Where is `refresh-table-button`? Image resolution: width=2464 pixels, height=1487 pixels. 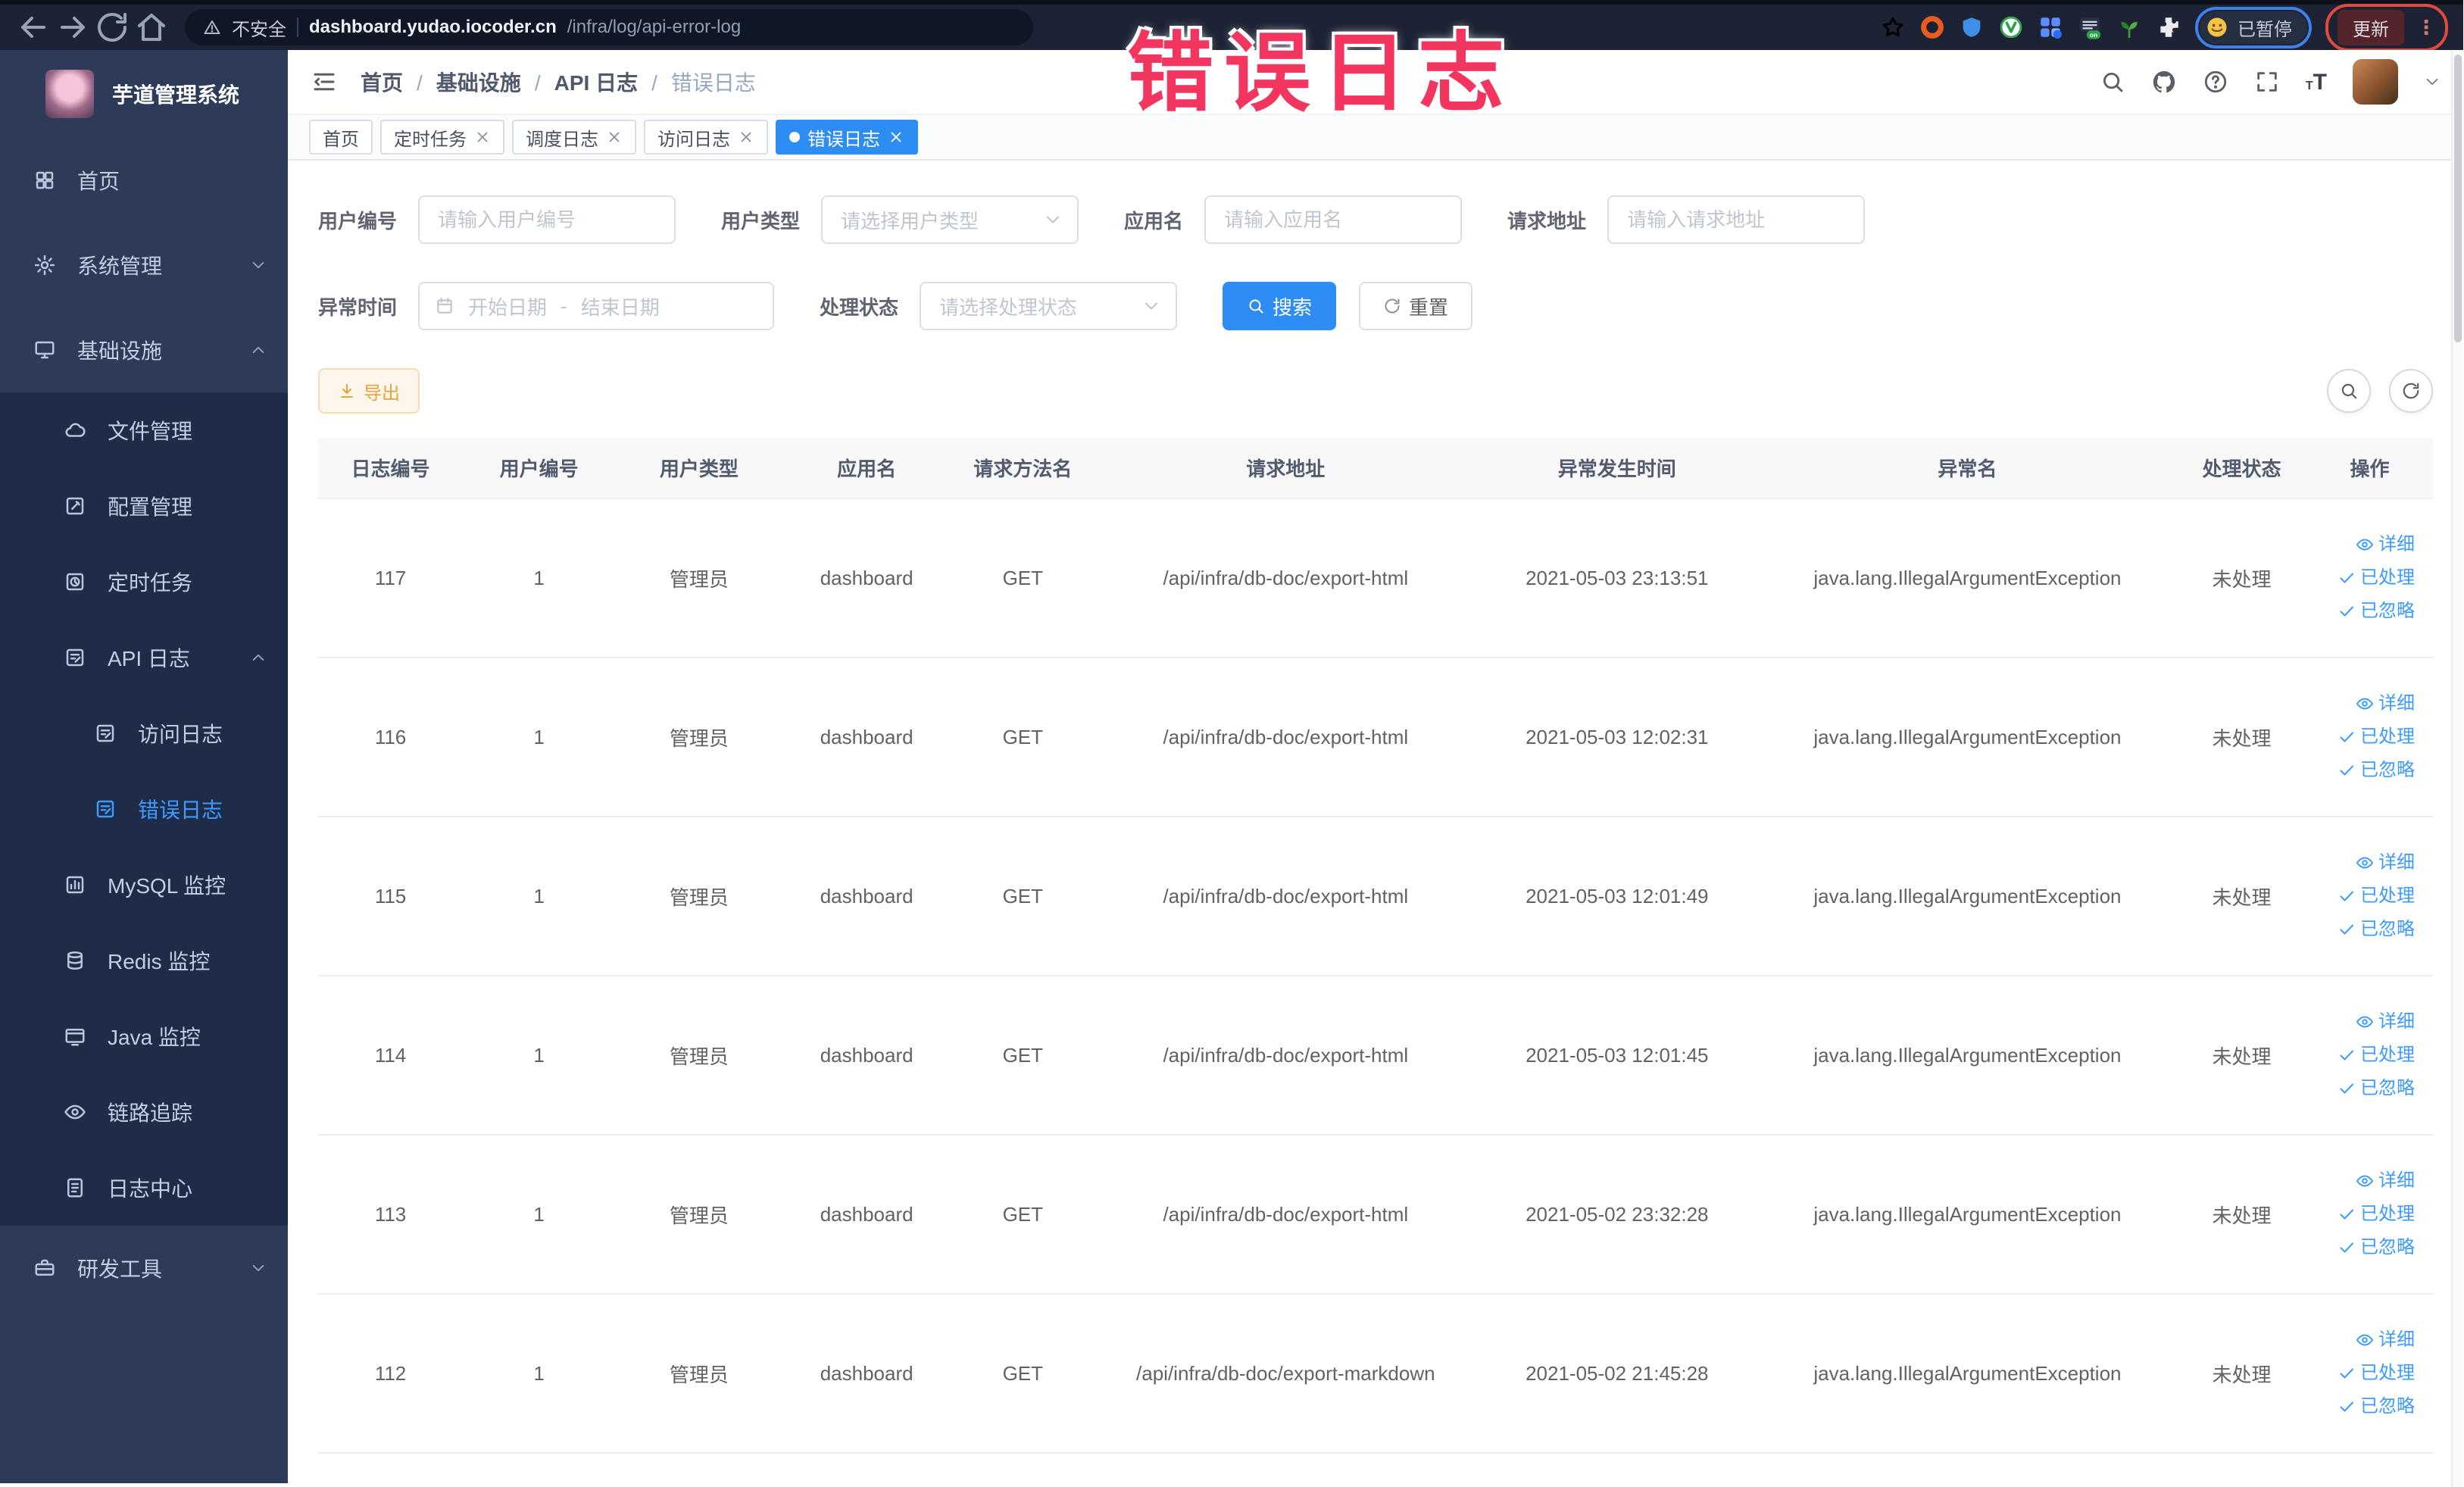
refresh-table-button is located at coordinates (2411, 391).